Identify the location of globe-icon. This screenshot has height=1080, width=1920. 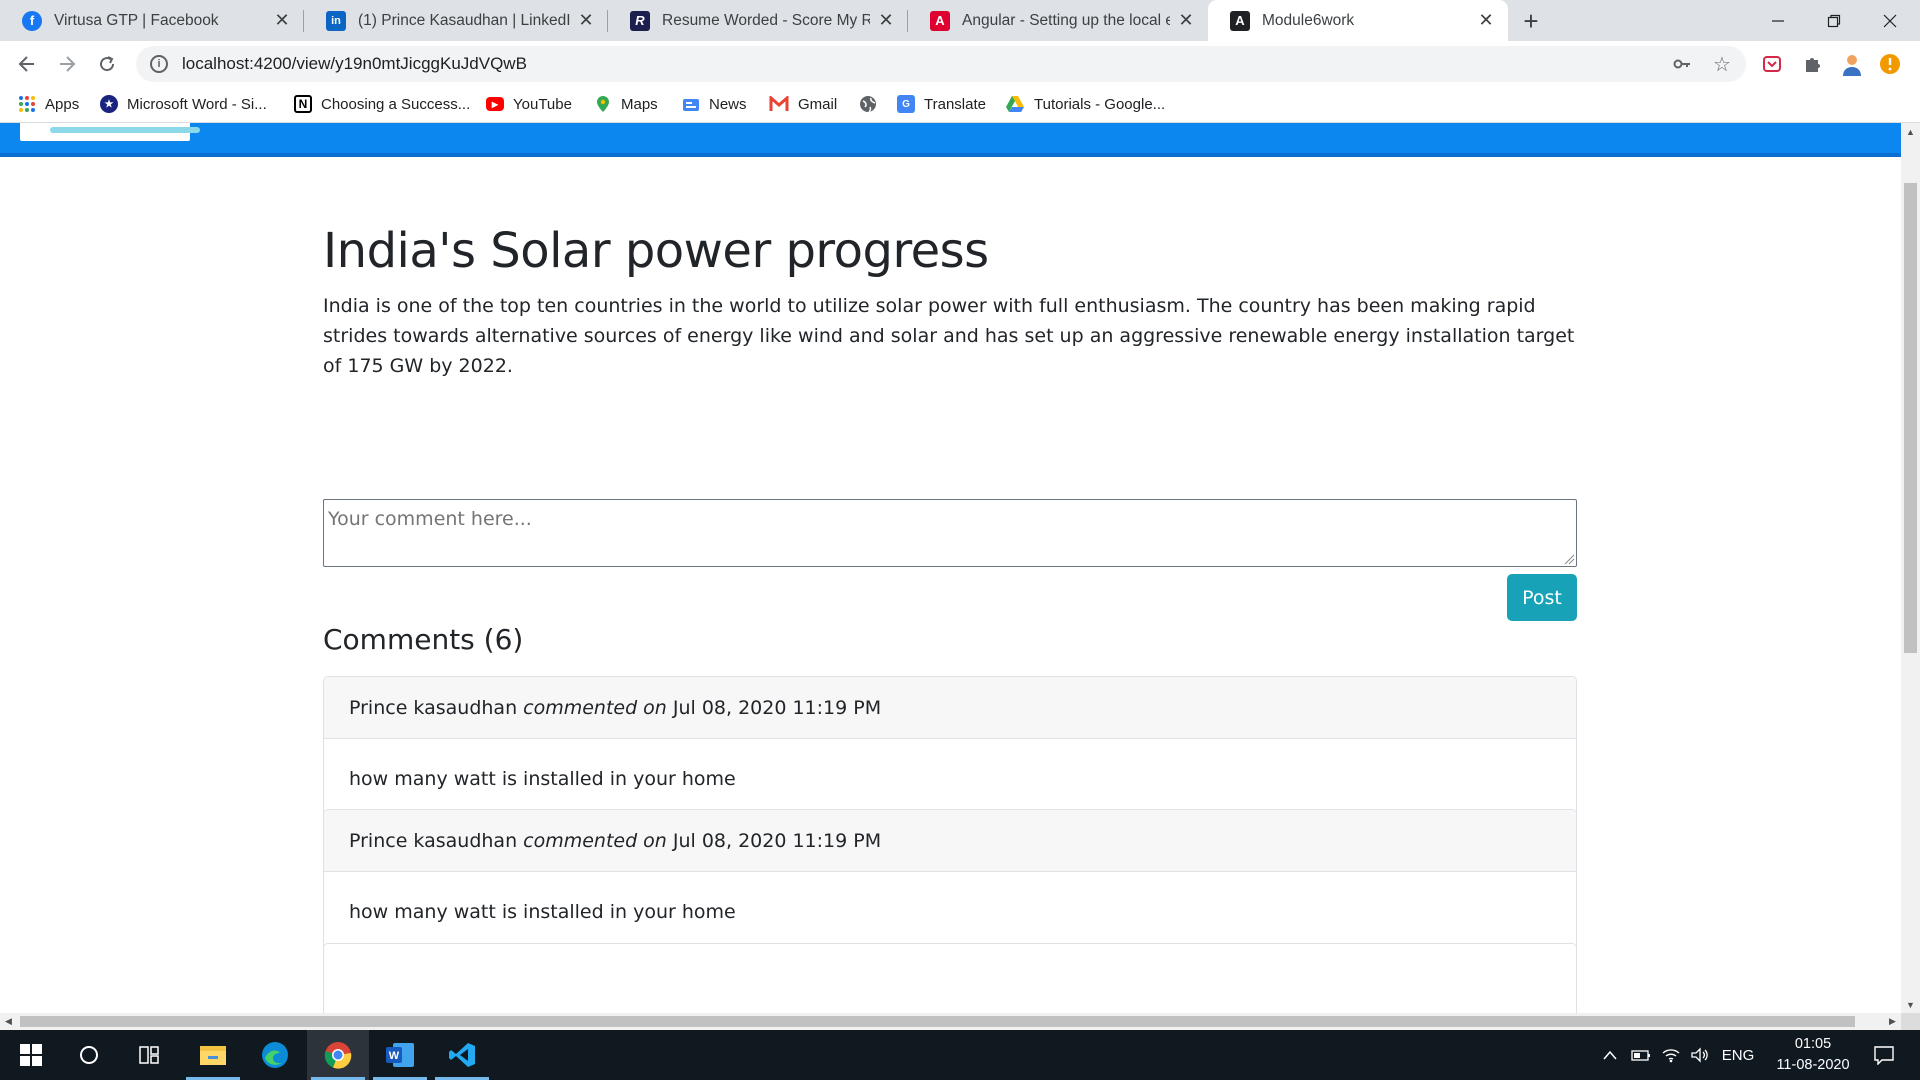
(868, 104).